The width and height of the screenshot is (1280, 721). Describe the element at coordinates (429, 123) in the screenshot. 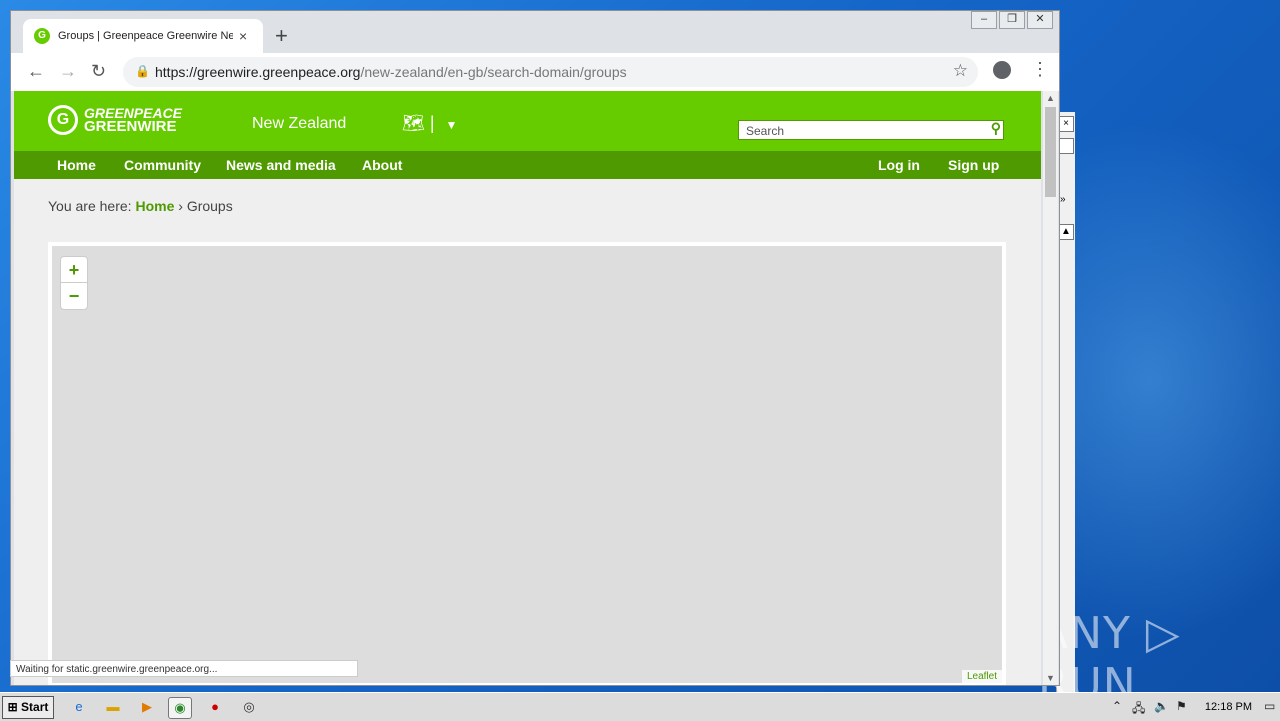

I see `region-selector: 🗺 | ▼` at that location.